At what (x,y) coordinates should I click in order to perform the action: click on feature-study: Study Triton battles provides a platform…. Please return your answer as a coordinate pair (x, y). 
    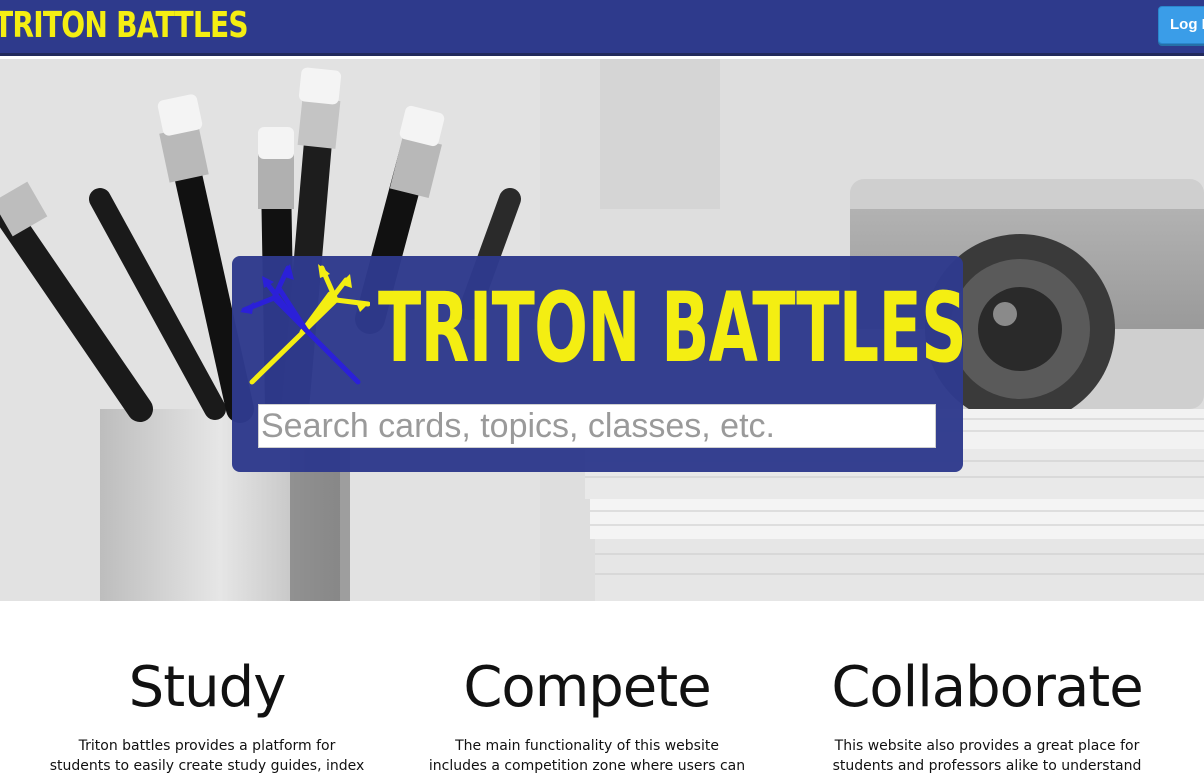
    Looking at the image, I should click on (207, 706).